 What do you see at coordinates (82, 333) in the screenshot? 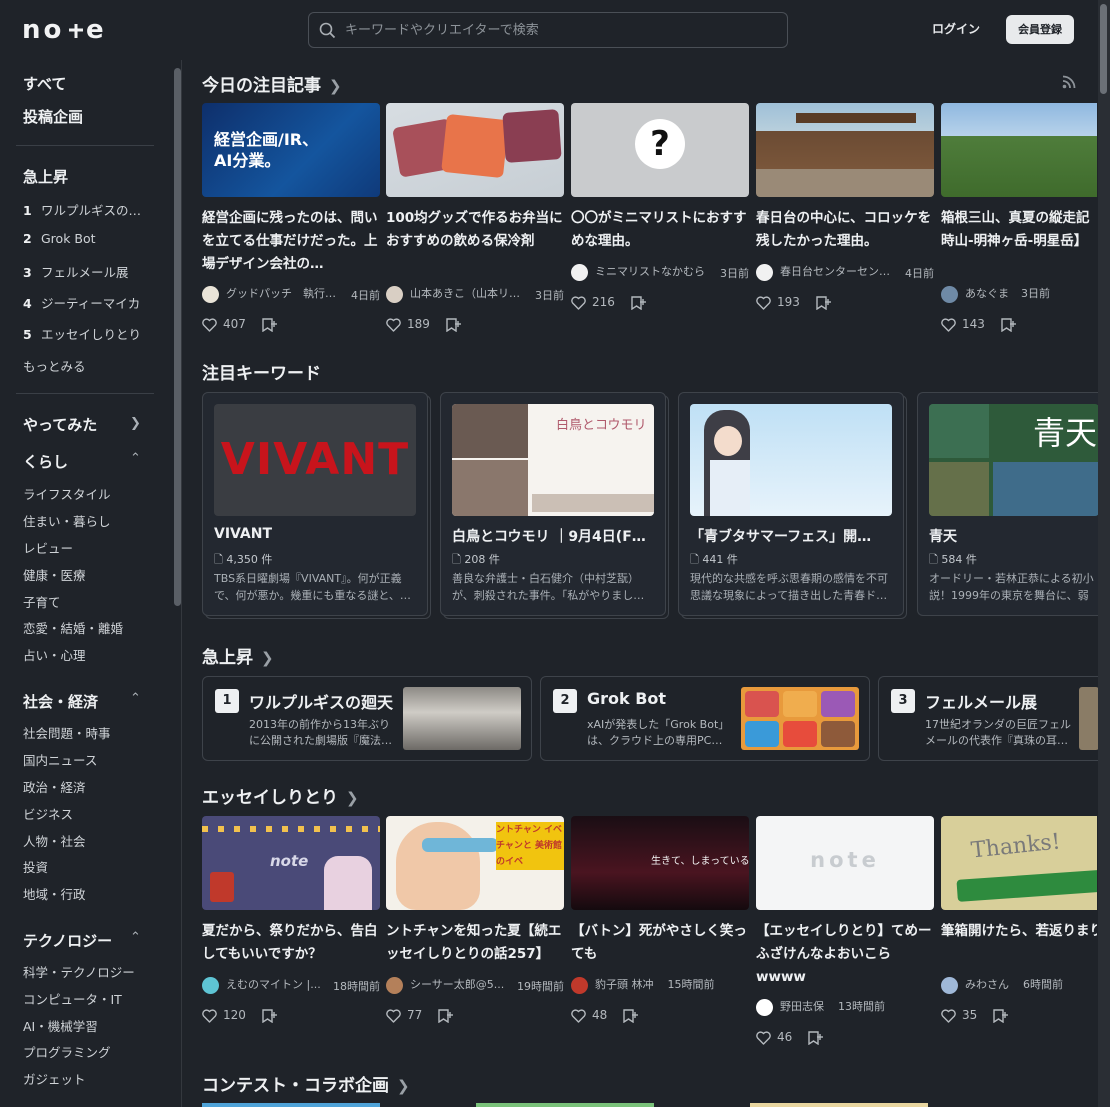
I see `sidebar-trending-item: 5 エッセイしりとり` at bounding box center [82, 333].